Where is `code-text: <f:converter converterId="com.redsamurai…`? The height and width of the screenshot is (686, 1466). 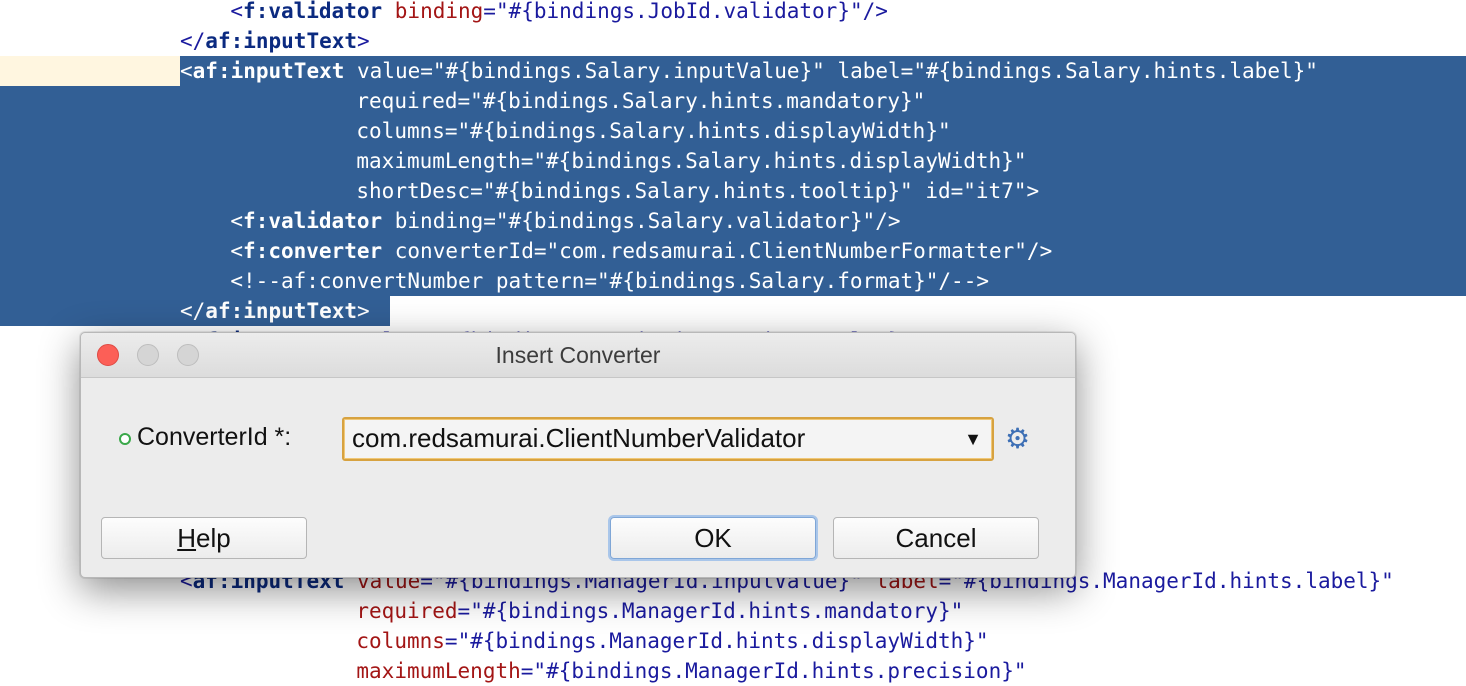
code-text: <f:converter converterId="com.redsamurai… is located at coordinates (641, 251).